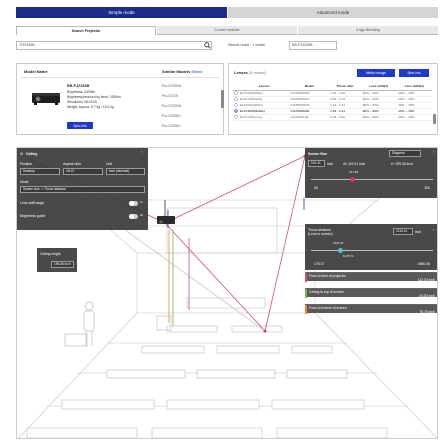 This screenshot has height=444, width=447. I want to click on model-title: EB-PJ2330B, so click(78, 86).